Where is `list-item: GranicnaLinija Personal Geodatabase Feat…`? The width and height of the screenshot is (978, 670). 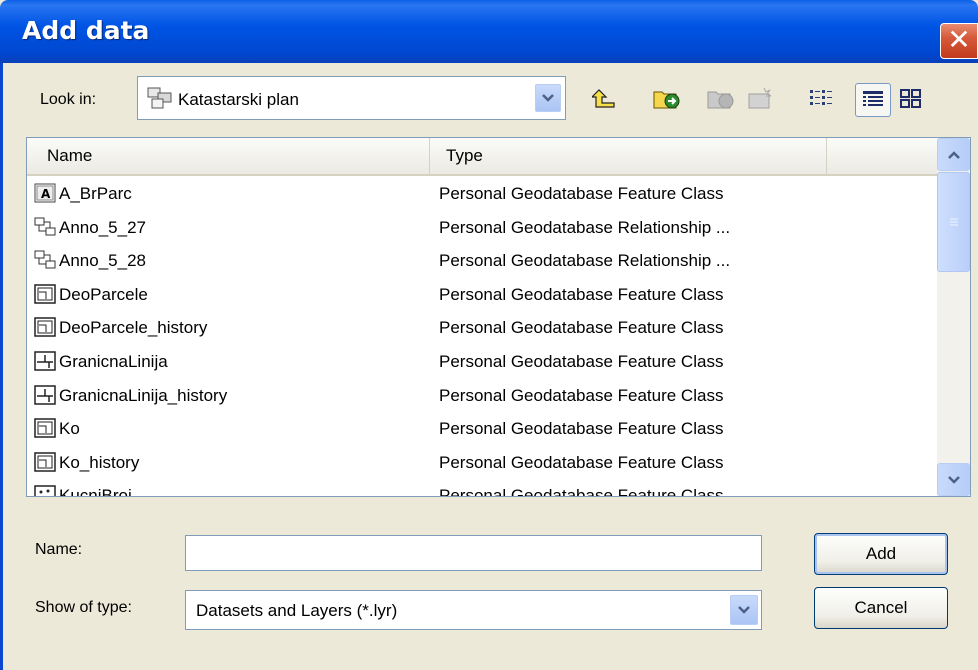
list-item: GranicnaLinija Personal Geodatabase Feat… is located at coordinates (482, 363).